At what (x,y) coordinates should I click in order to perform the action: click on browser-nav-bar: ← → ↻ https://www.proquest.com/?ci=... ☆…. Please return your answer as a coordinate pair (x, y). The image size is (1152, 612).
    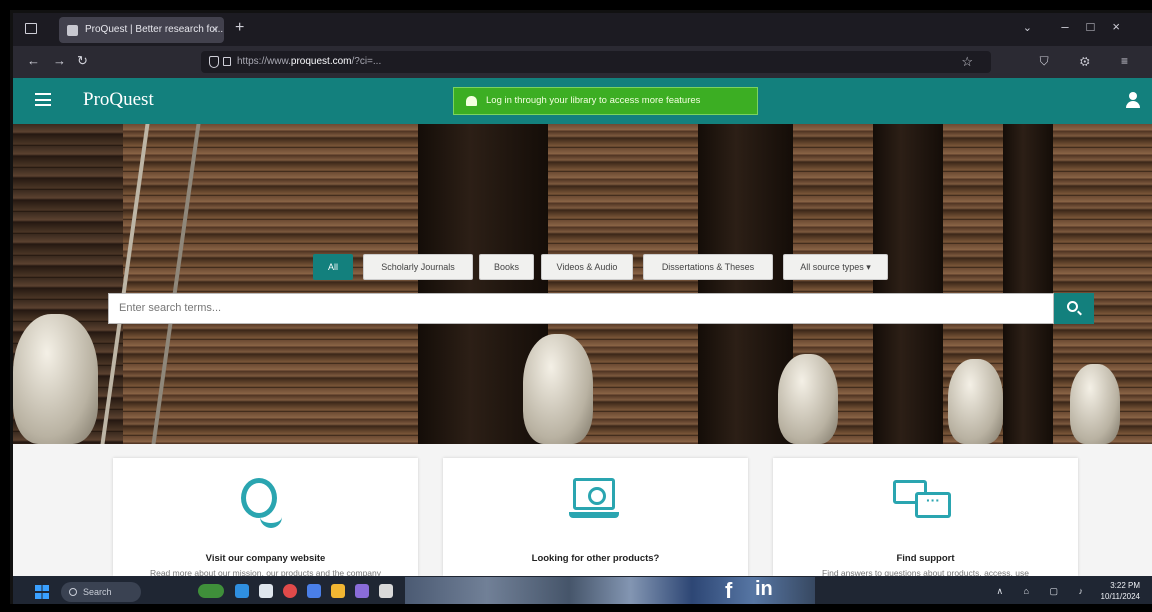
    Looking at the image, I should click on (582, 62).